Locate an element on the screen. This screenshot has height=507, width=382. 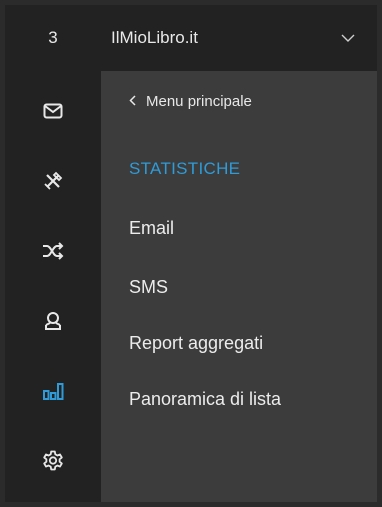
account-number: 3 is located at coordinates (53, 37).